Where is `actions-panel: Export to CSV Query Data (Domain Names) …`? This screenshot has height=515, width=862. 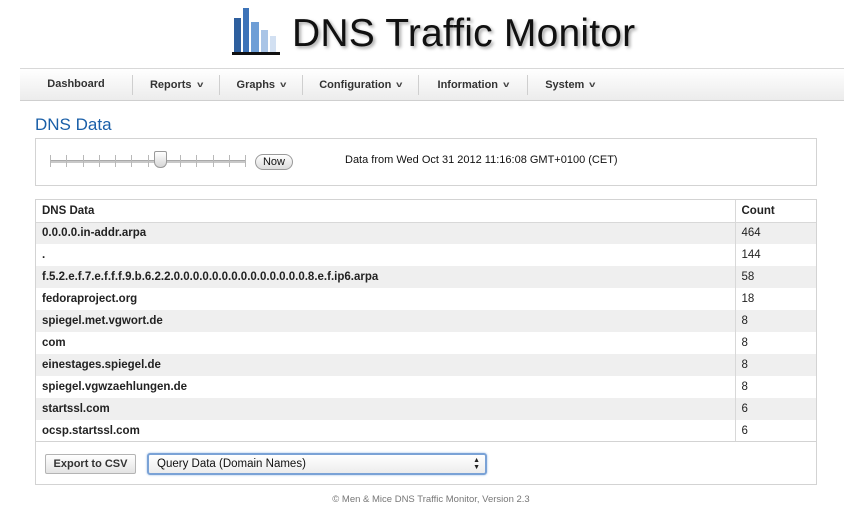 actions-panel: Export to CSV Query Data (Domain Names) … is located at coordinates (426, 463).